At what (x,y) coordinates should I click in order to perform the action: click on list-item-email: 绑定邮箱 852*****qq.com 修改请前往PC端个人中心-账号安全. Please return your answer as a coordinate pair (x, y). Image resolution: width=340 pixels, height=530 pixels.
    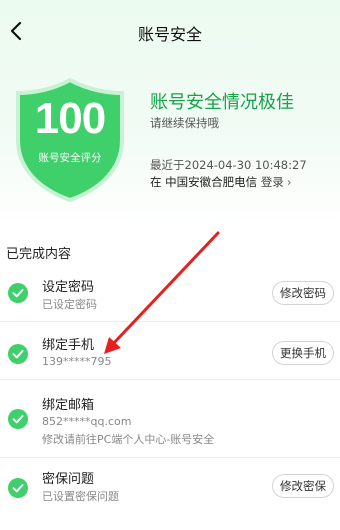
    Looking at the image, I should click on (170, 419).